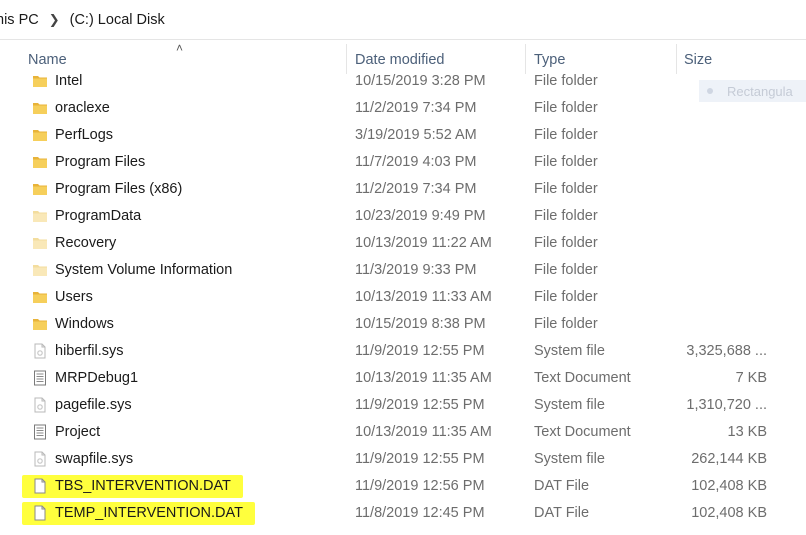  What do you see at coordinates (19, 20) in the screenshot?
I see `breadcrumb-this-pc: his PC` at bounding box center [19, 20].